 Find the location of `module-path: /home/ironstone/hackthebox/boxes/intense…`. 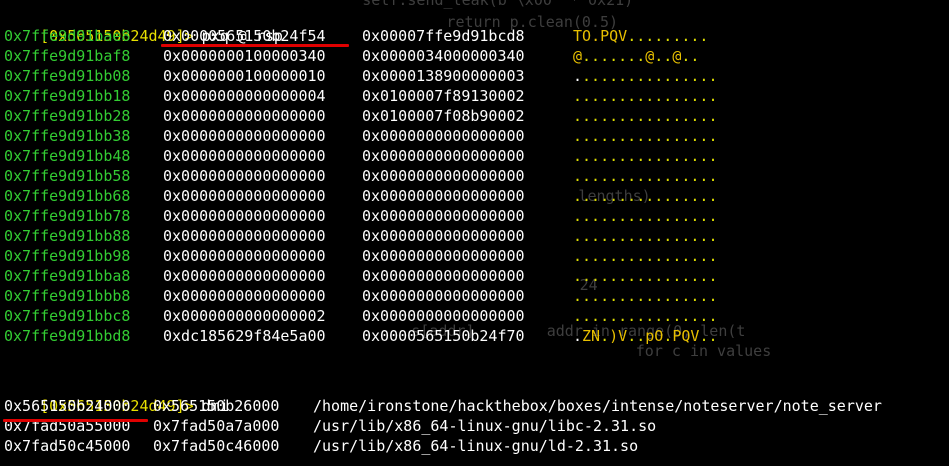

module-path: /home/ironstone/hackthebox/boxes/intense… is located at coordinates (597, 406).